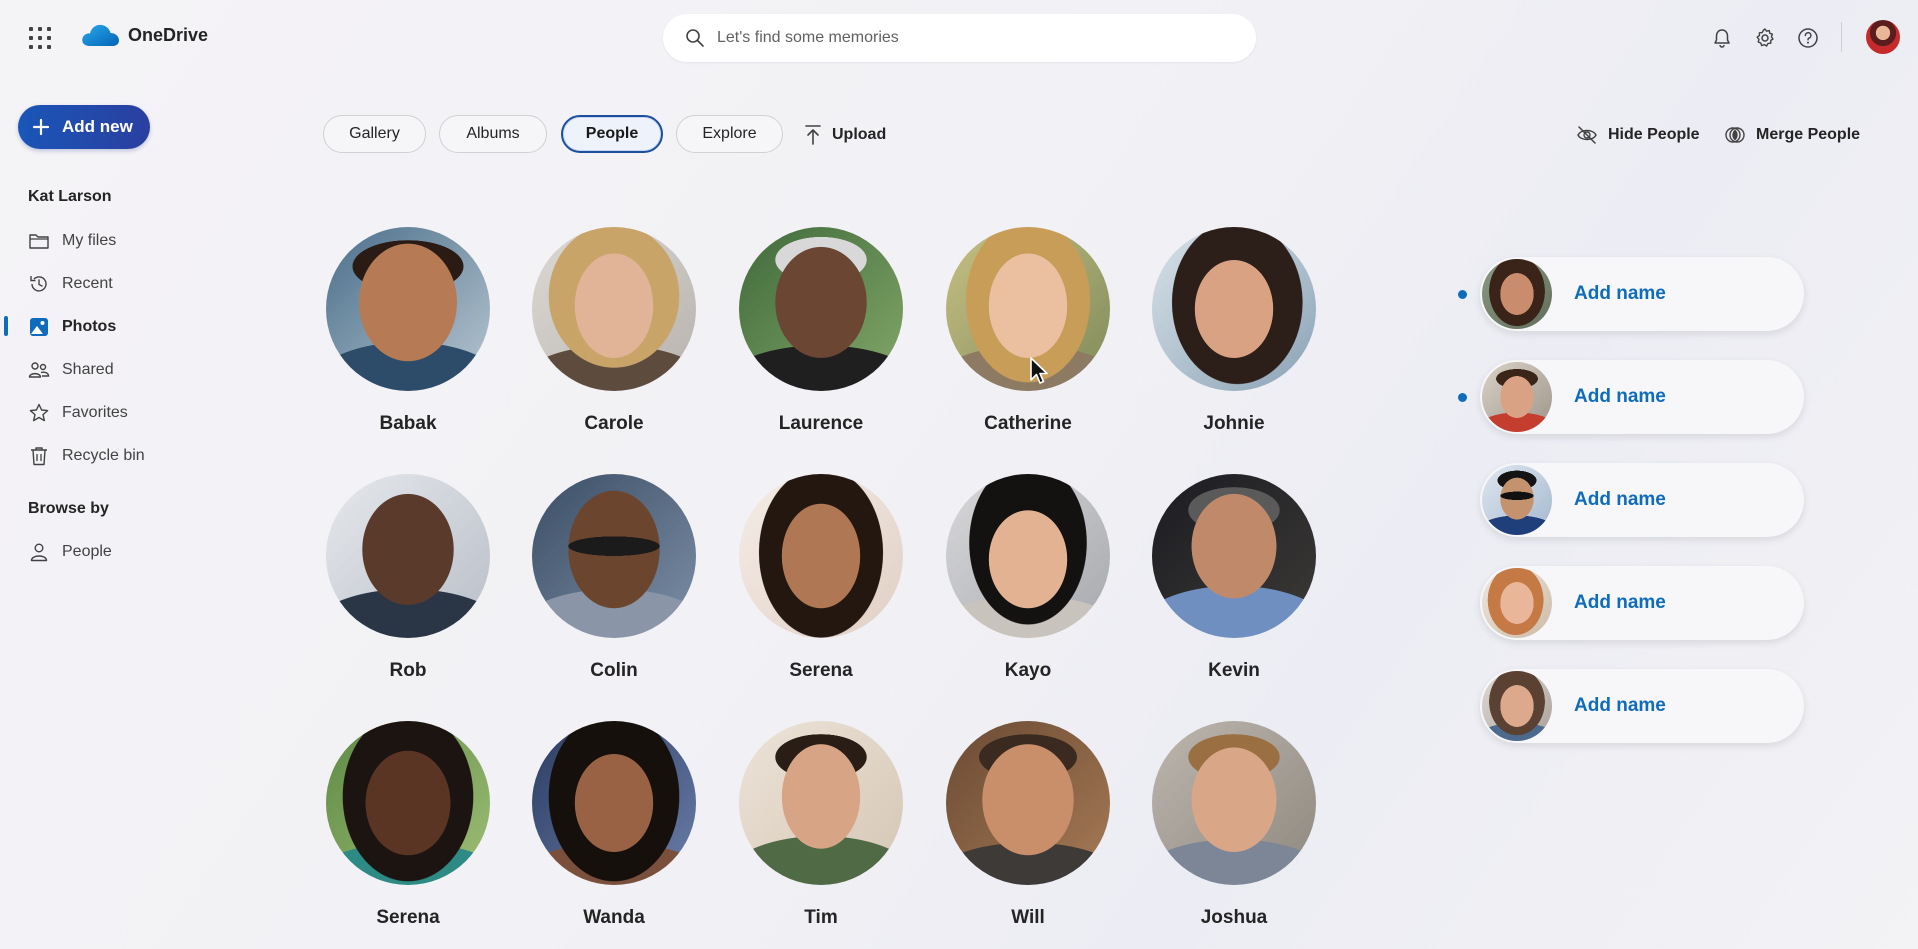 The height and width of the screenshot is (949, 1918). Describe the element at coordinates (68, 508) in the screenshot. I see `browse-by-heading: Browse by` at that location.